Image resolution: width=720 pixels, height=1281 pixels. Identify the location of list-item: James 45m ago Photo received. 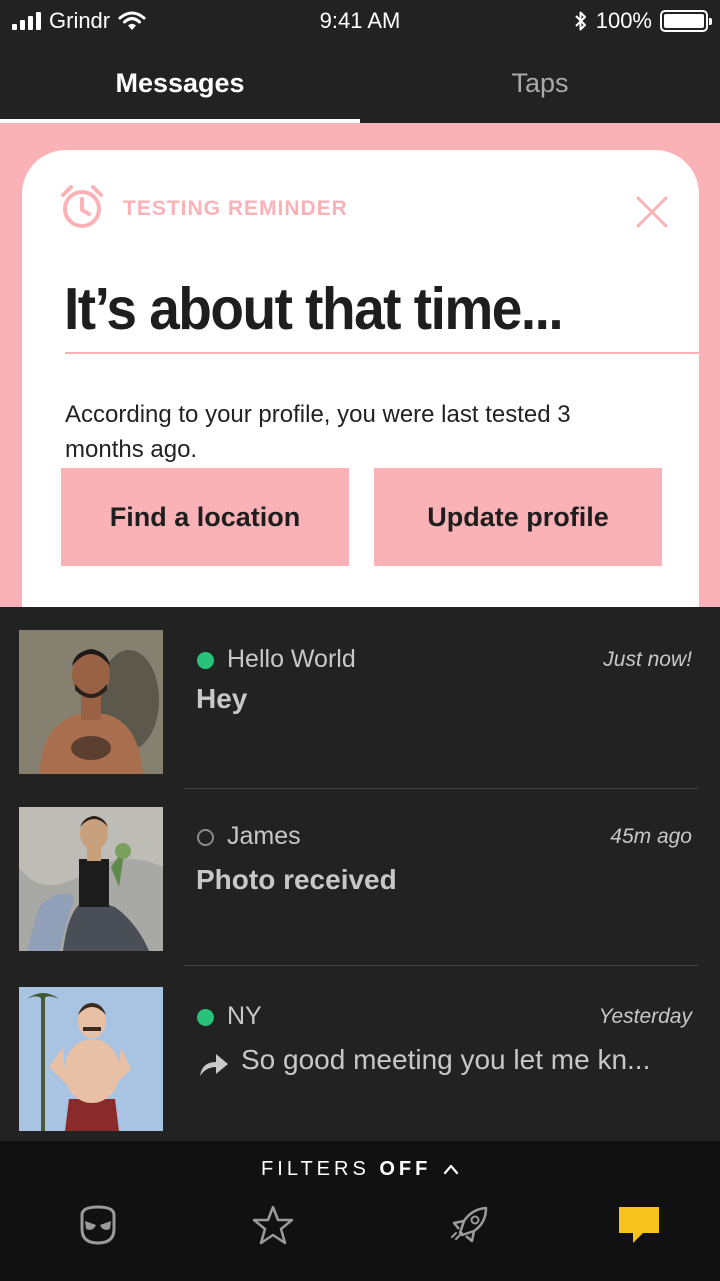
(360, 872).